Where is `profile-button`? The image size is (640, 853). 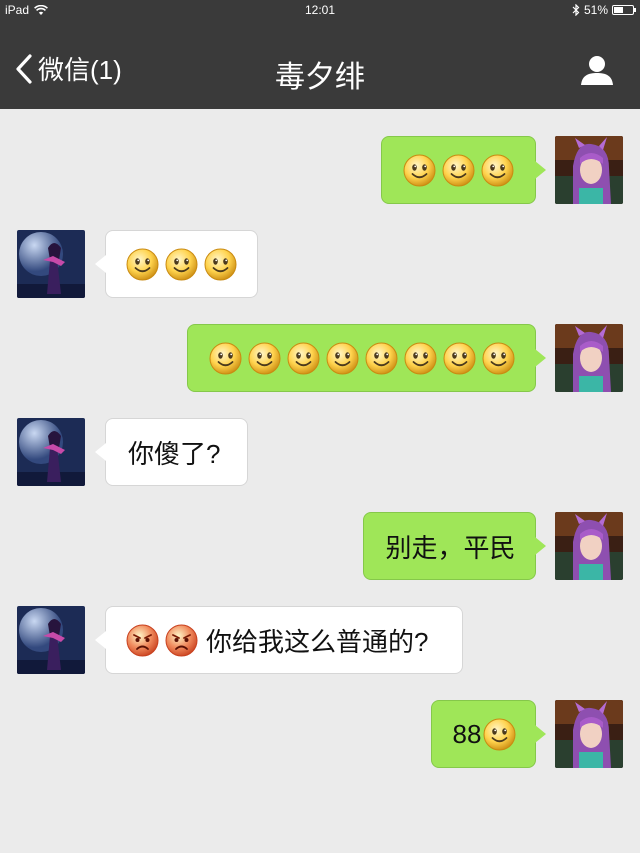
profile-button is located at coordinates (597, 72).